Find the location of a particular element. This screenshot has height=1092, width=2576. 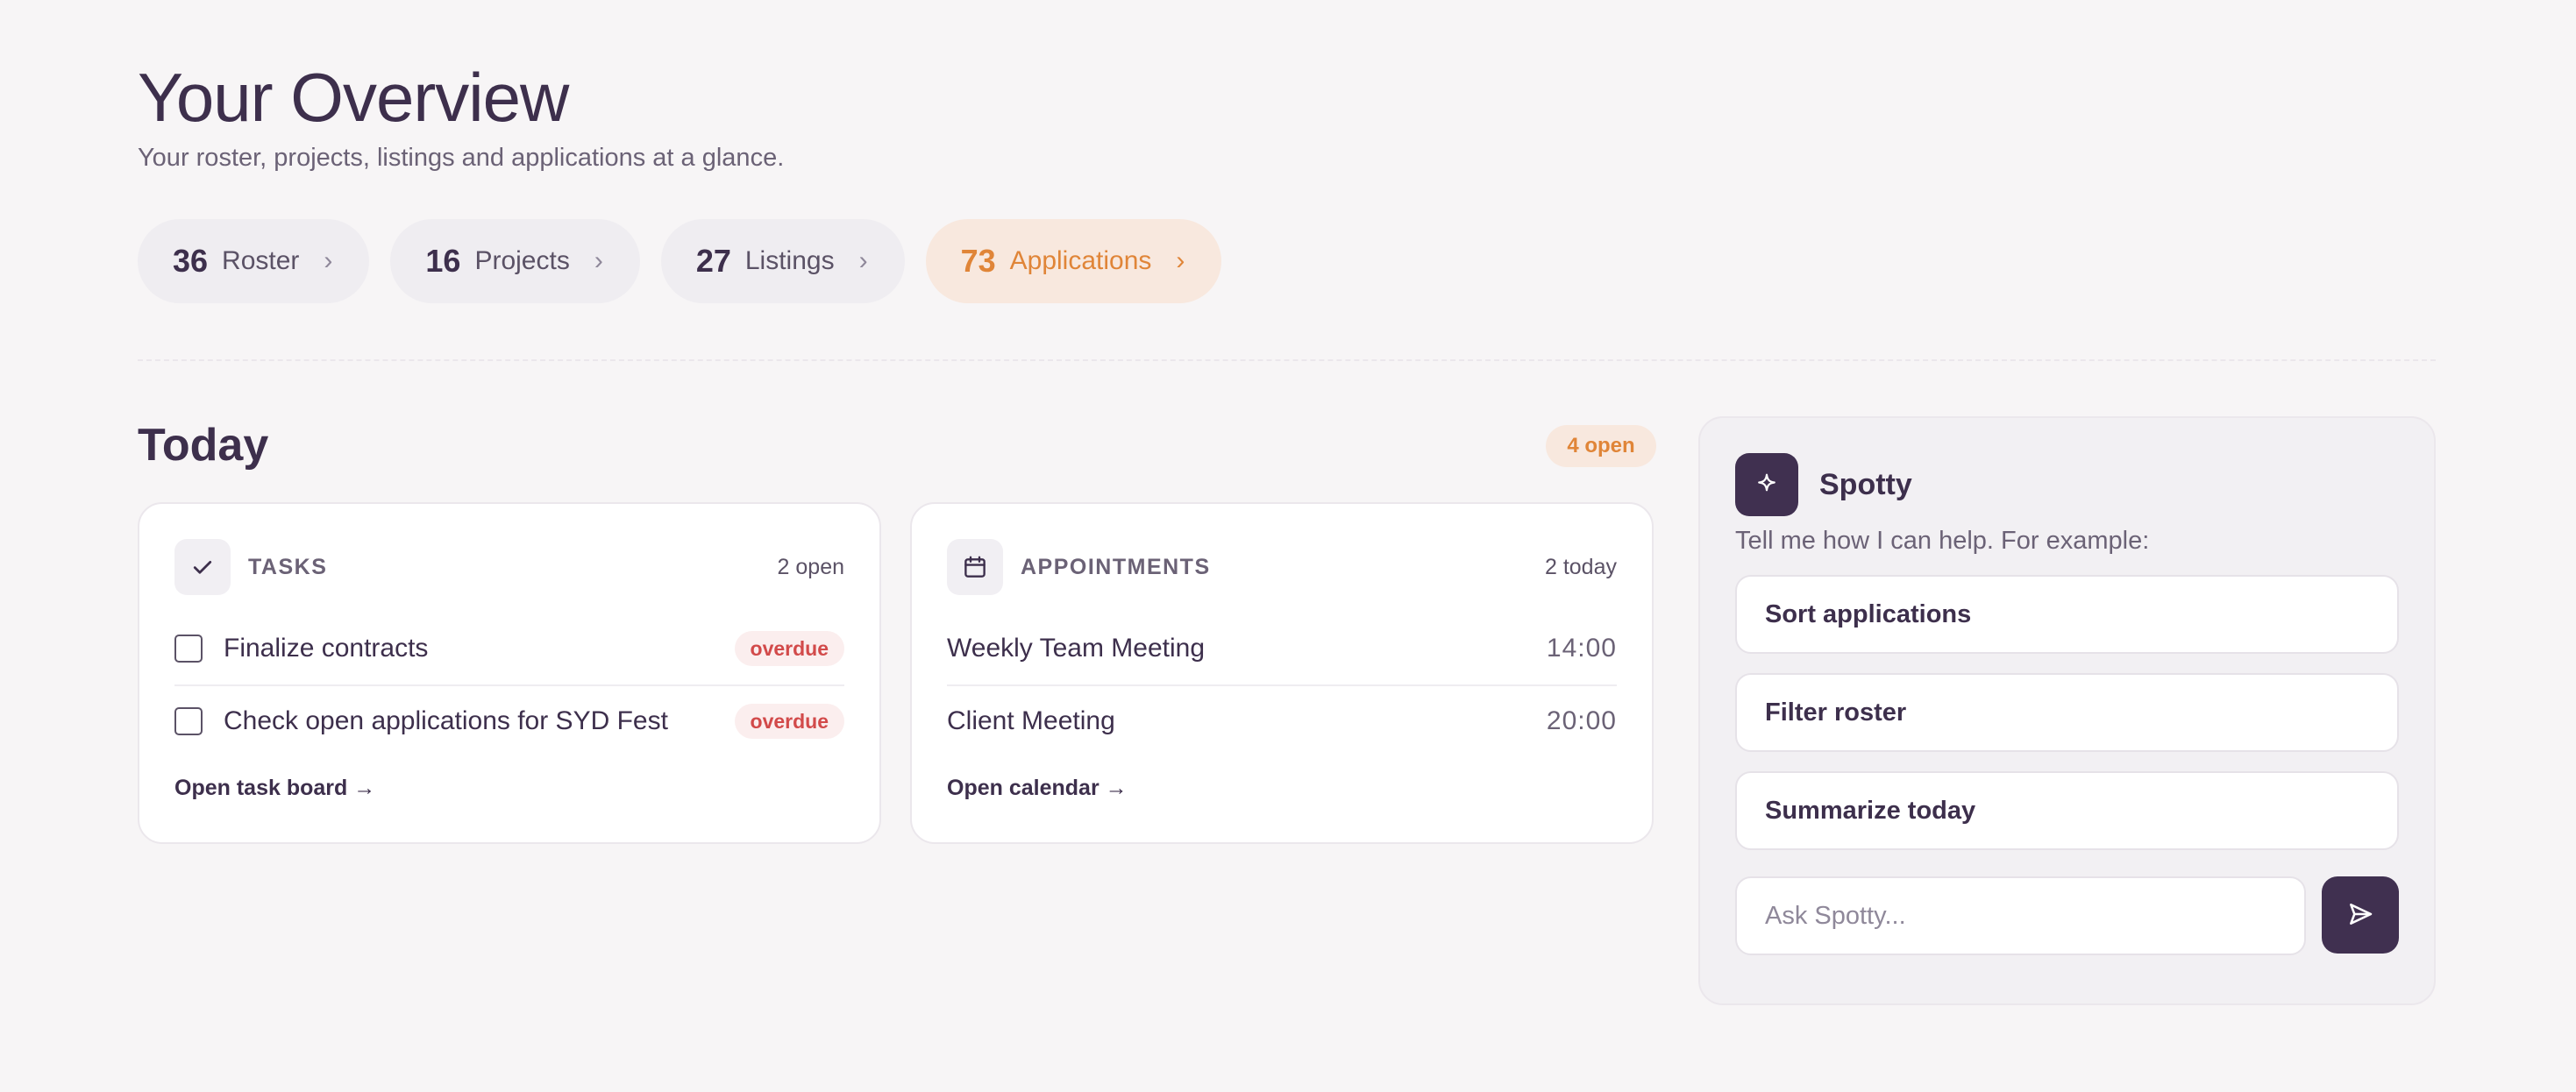

stat-pill-listings: 27 Listings › is located at coordinates (782, 261).